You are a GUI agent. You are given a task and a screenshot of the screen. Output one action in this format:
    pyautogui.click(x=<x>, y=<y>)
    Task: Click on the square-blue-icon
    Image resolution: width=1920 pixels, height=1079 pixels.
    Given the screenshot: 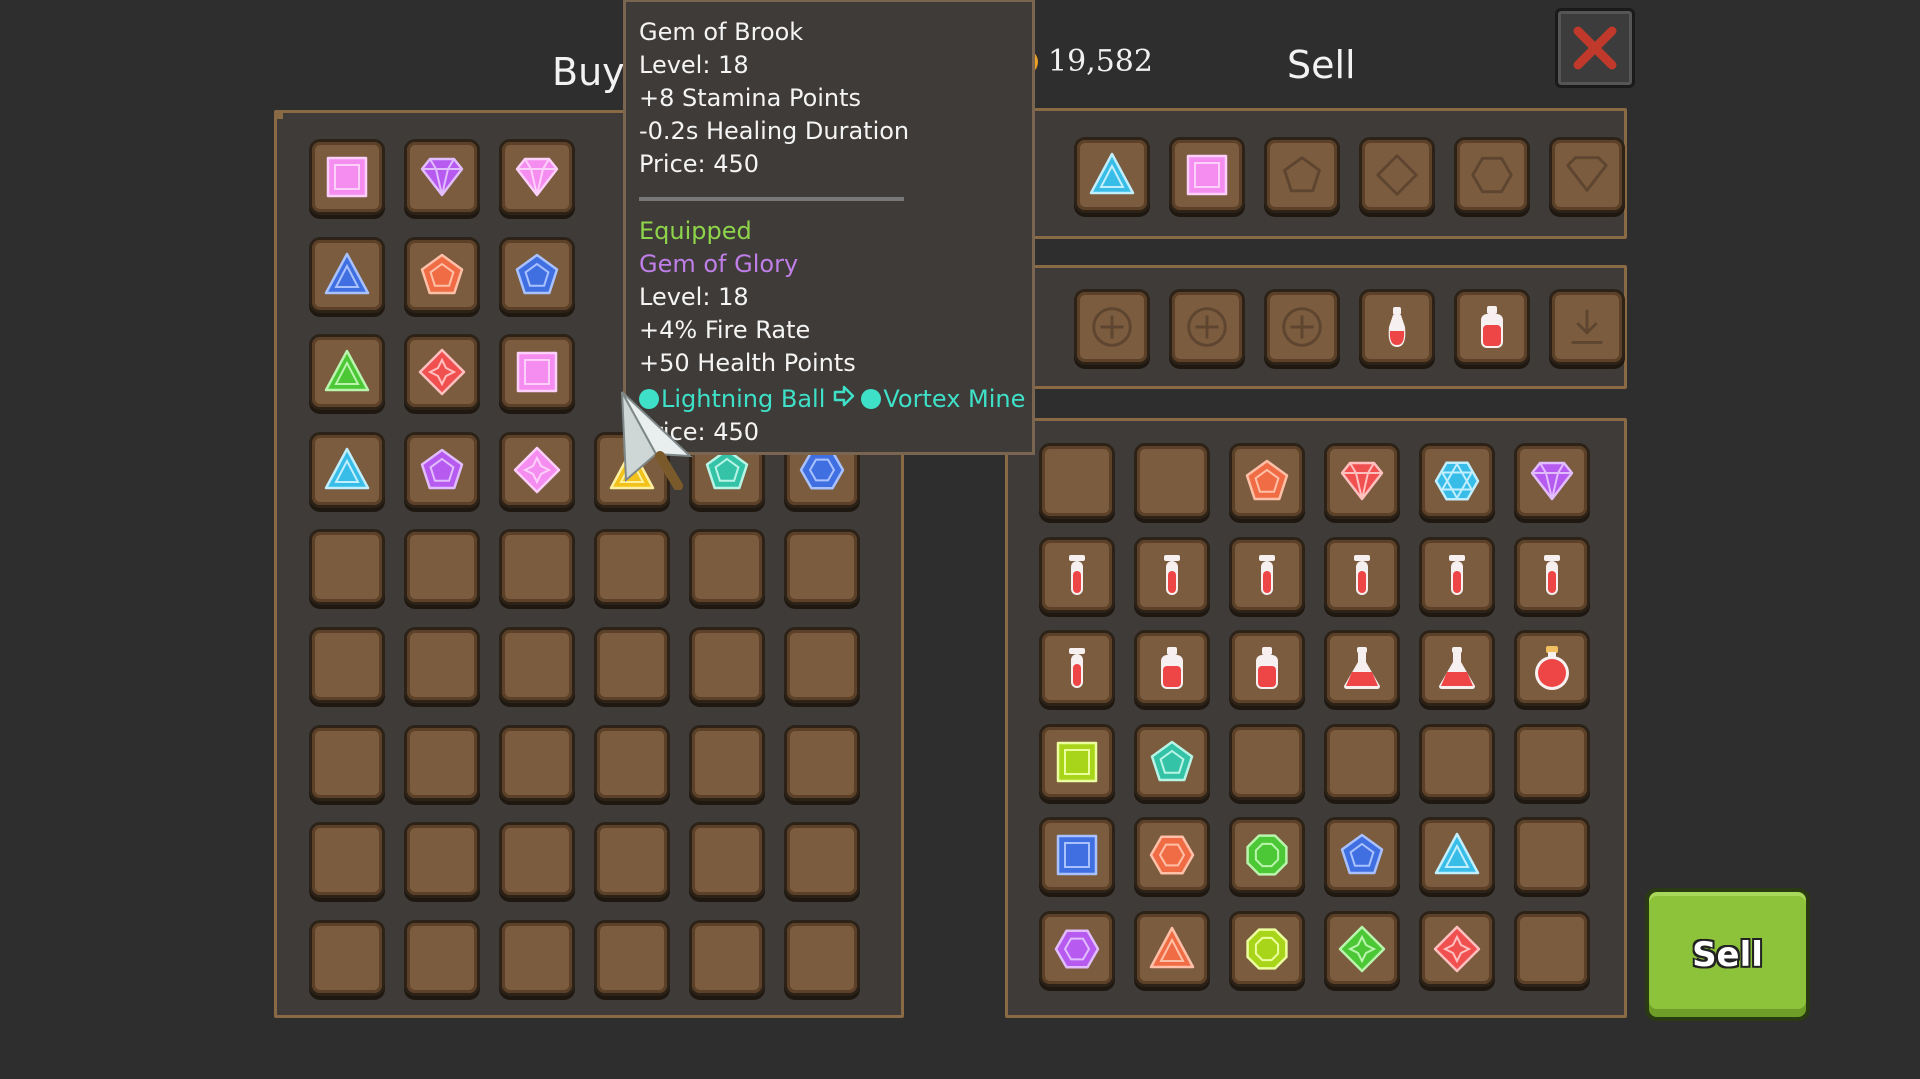 What is the action you would take?
    pyautogui.click(x=1077, y=855)
    